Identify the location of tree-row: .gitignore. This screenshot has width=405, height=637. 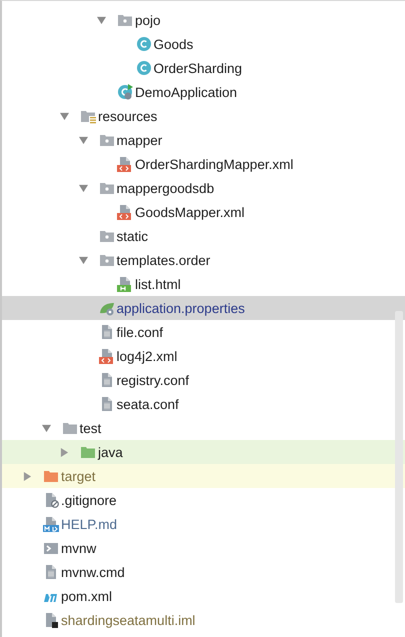
(203, 500).